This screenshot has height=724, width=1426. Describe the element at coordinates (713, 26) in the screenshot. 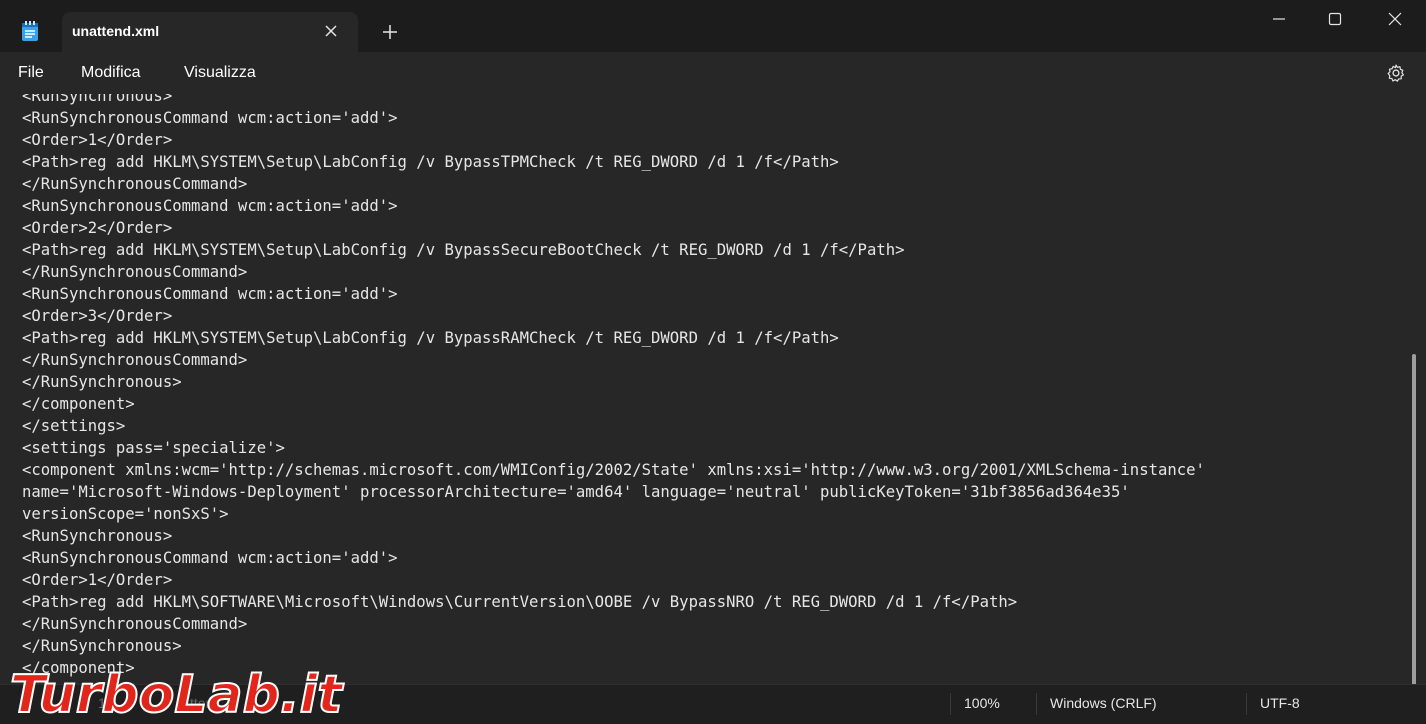

I see `title-bar: unattend.xml` at that location.